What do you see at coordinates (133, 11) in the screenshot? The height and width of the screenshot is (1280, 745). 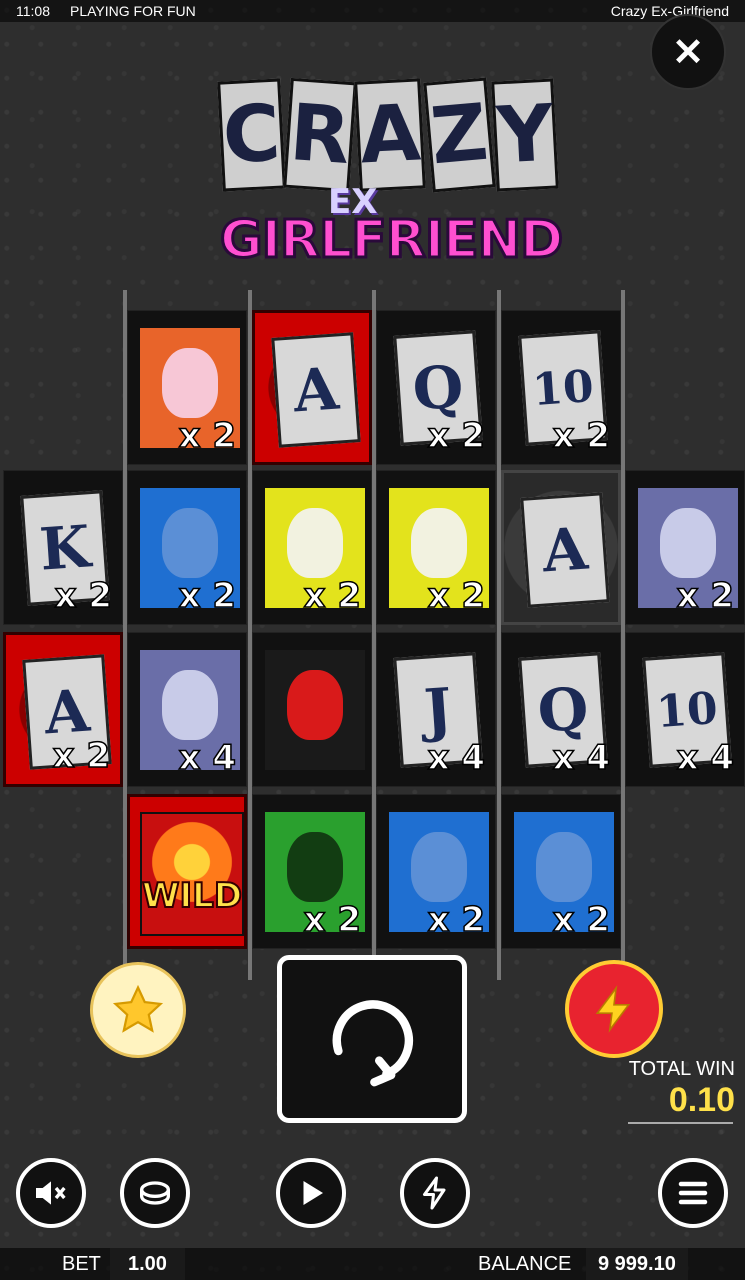 I see `play-mode-label: PLAYING FOR FUN` at bounding box center [133, 11].